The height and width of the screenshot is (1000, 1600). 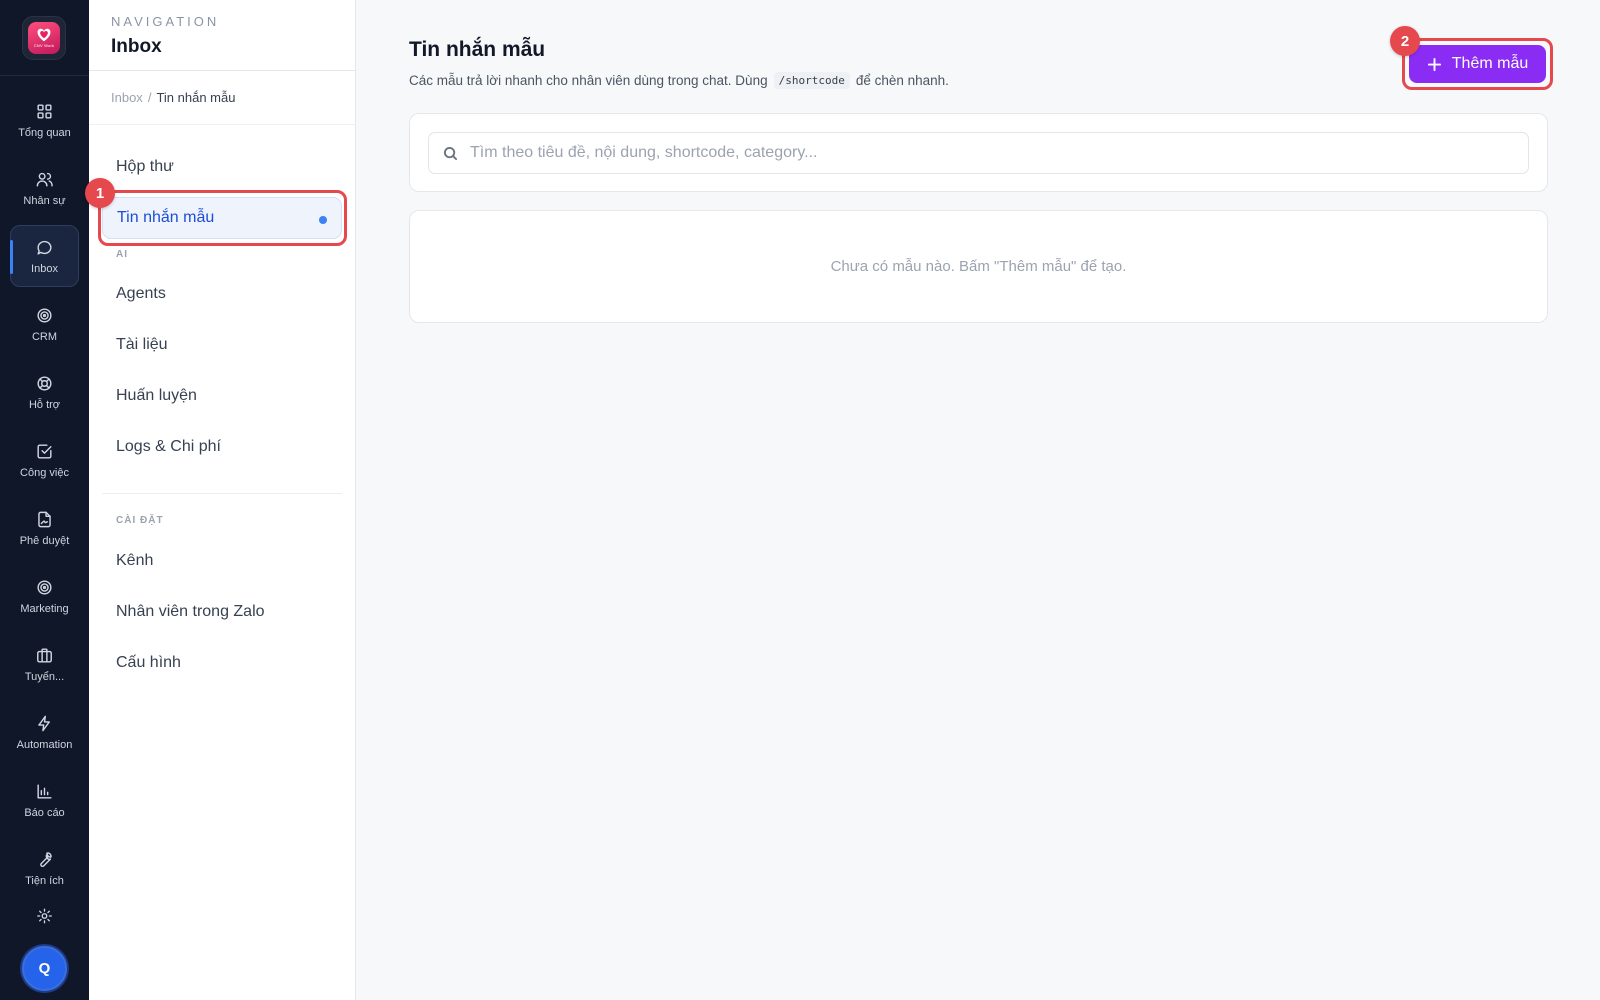 I want to click on file-sign-icon, so click(x=44, y=519).